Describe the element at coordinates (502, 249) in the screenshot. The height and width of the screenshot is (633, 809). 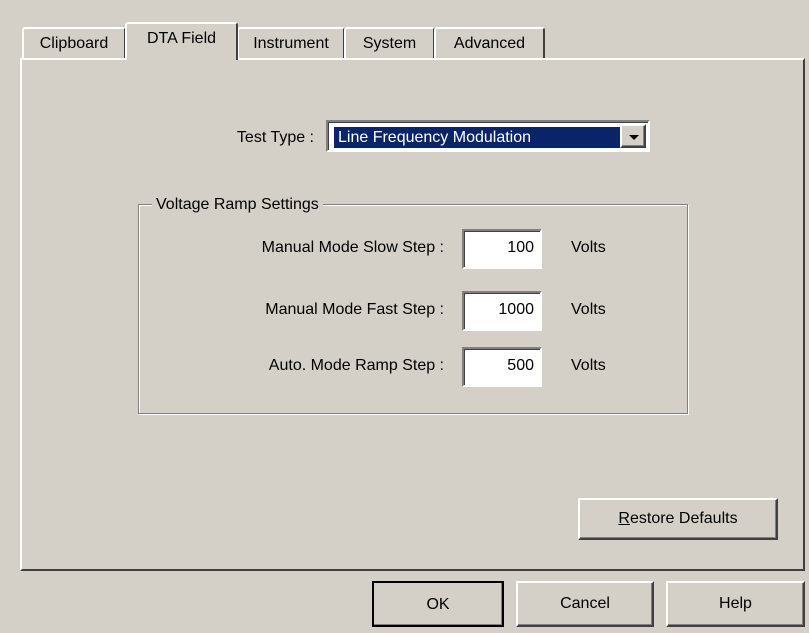
I see `slow-step-field: 100` at that location.